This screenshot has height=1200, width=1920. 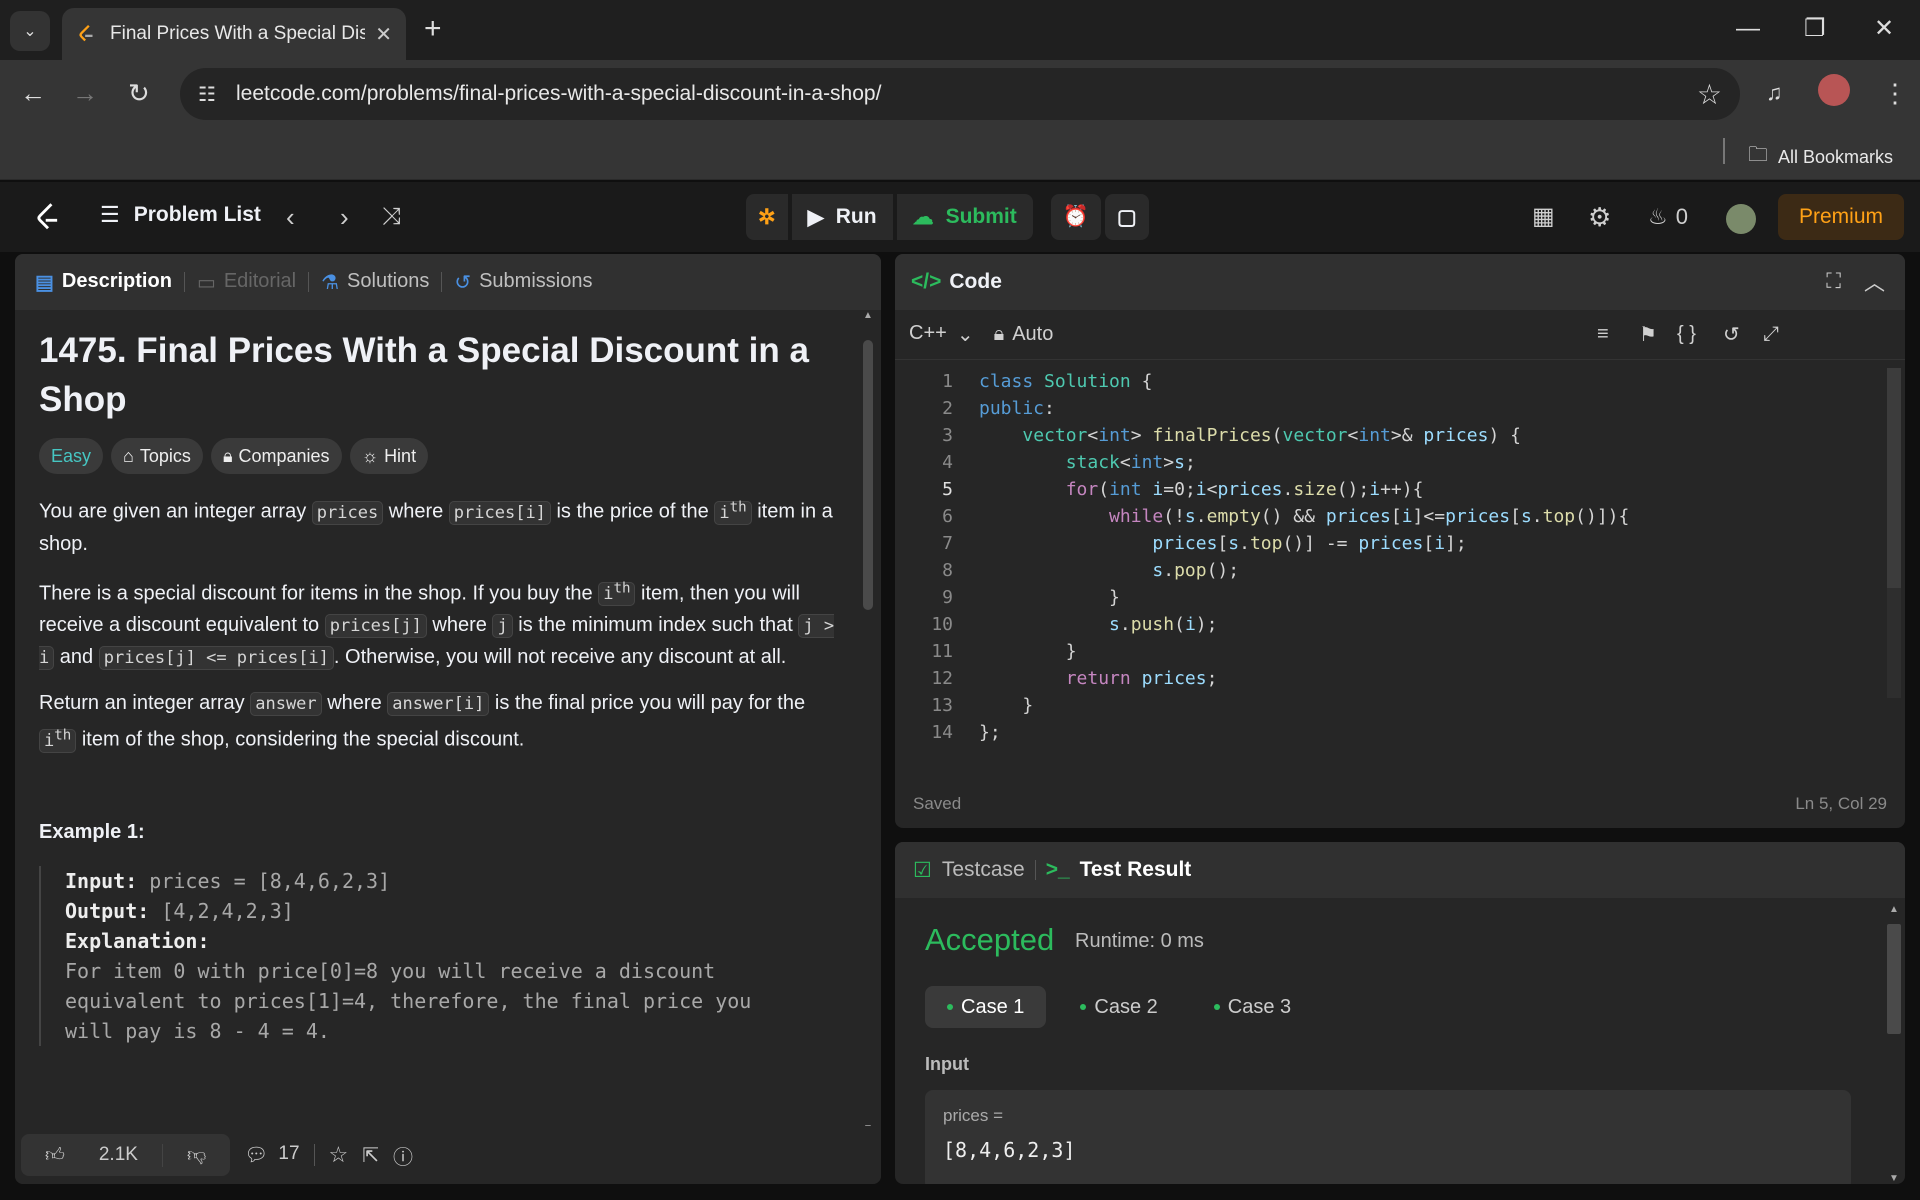 I want to click on prev-problem-icon: ‹, so click(x=290, y=217).